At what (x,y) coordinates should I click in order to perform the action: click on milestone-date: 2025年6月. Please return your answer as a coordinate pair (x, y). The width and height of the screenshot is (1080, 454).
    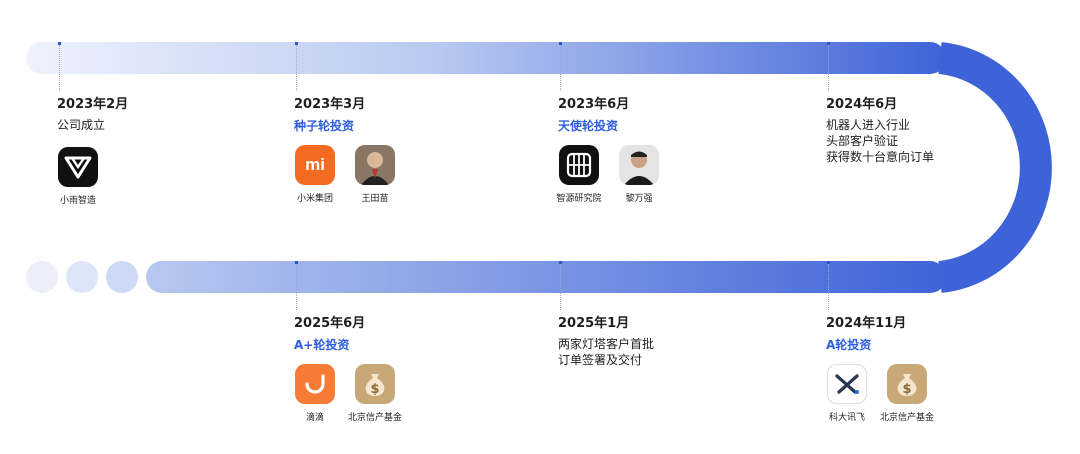
    Looking at the image, I should click on (330, 323).